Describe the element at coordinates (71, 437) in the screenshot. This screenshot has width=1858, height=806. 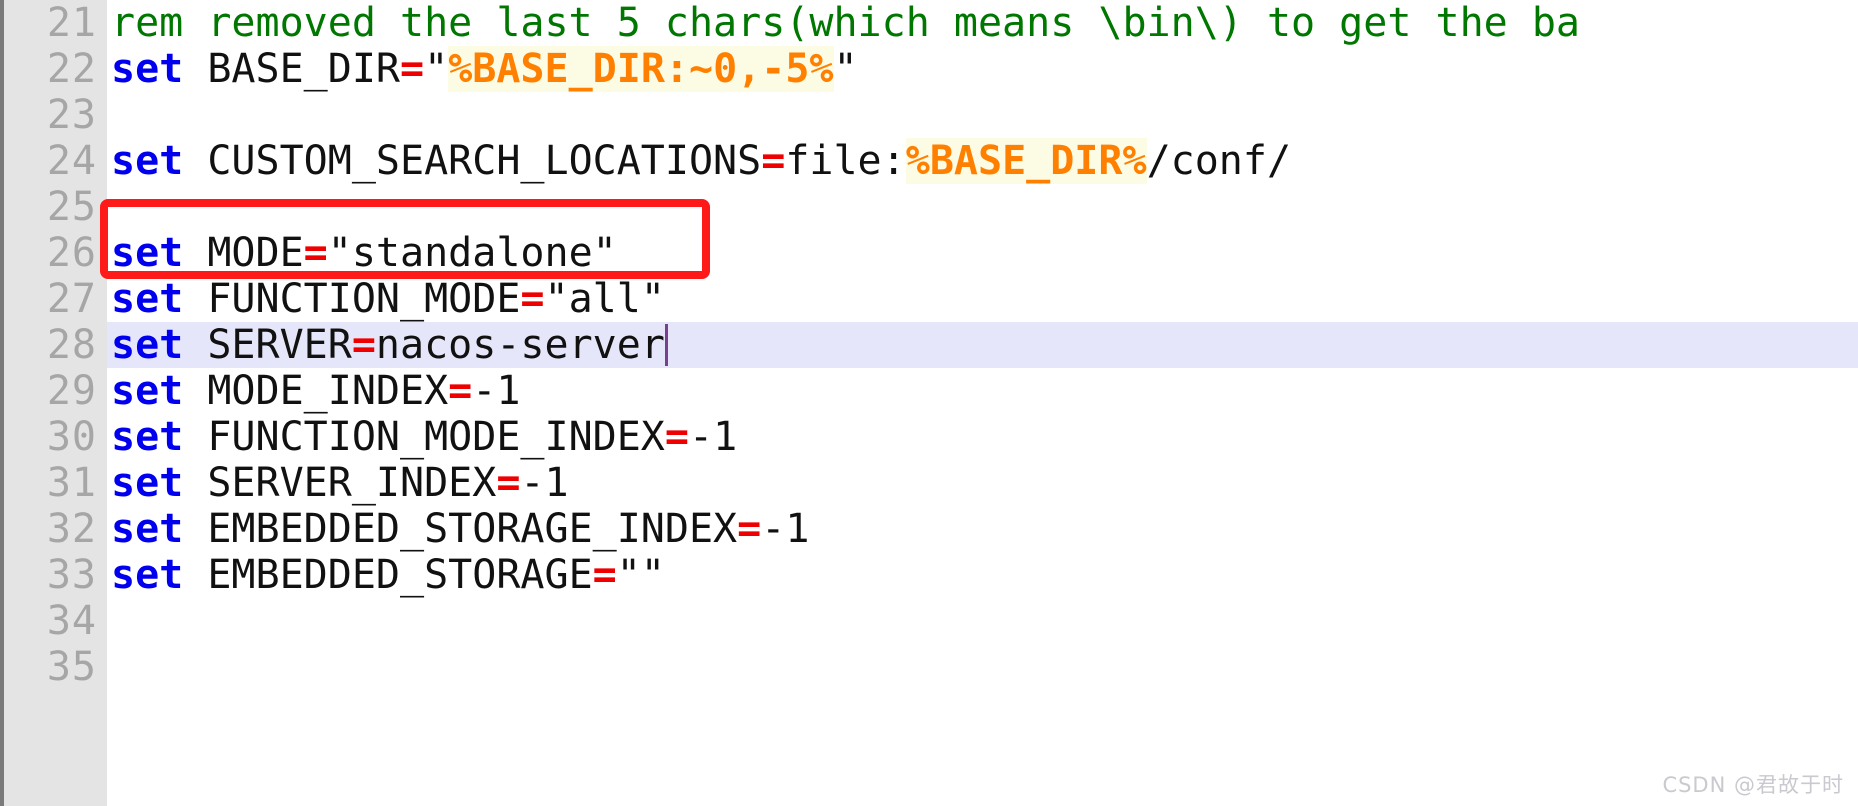
I see `line-number: 30` at that location.